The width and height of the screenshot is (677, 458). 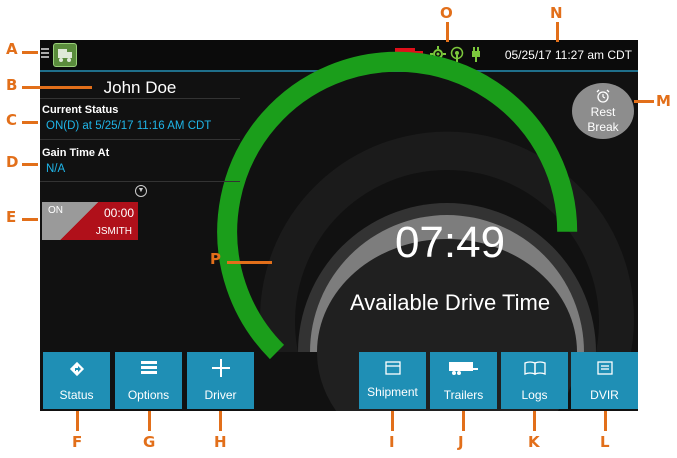 I want to click on current-status-title: Current Status, so click(x=80, y=110).